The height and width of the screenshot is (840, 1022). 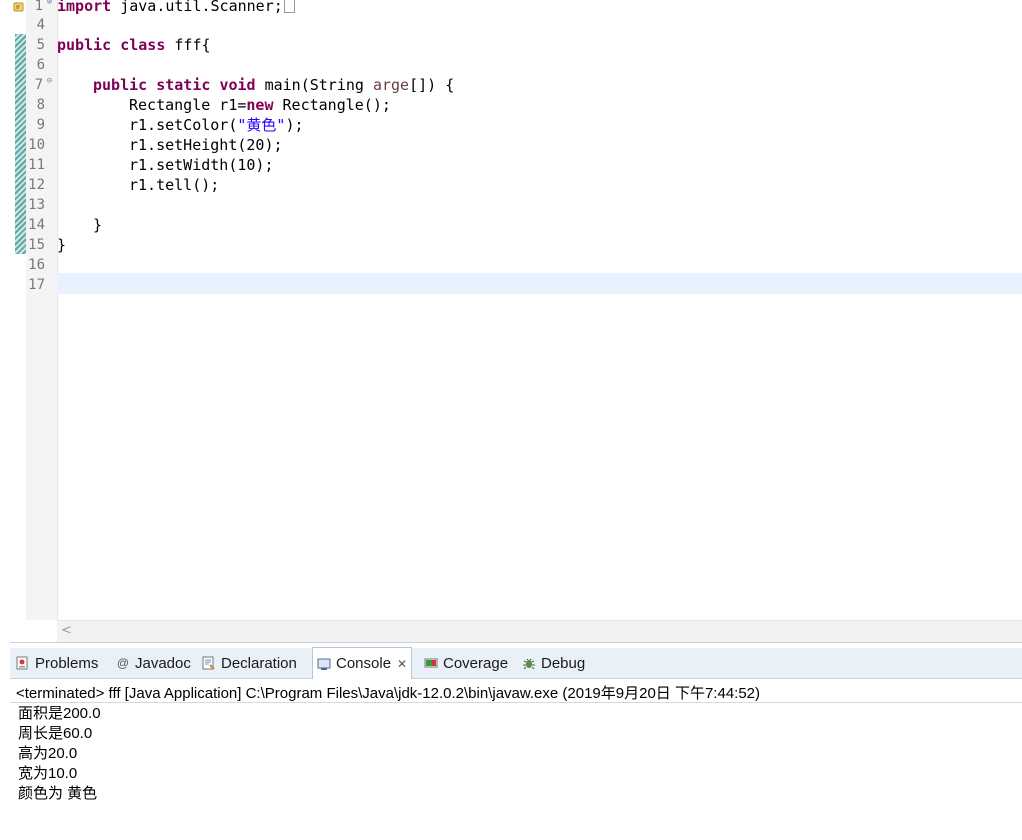 What do you see at coordinates (163, 663) in the screenshot?
I see `tab-label: Javadoc` at bounding box center [163, 663].